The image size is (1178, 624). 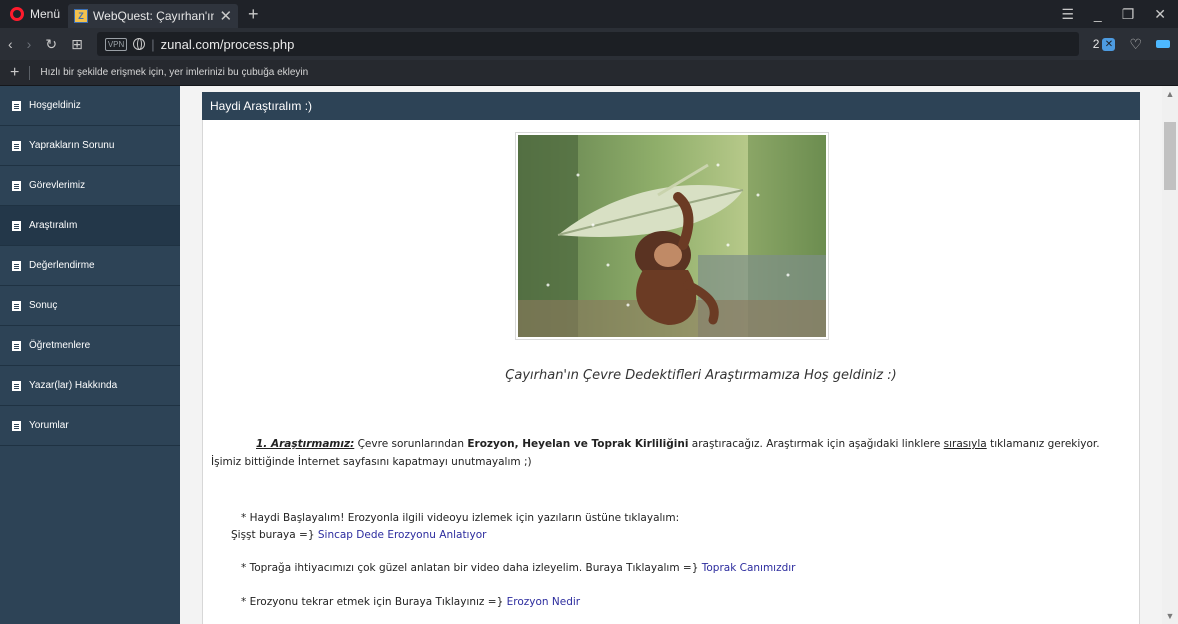 I want to click on opera-logo-icon, so click(x=17, y=14).